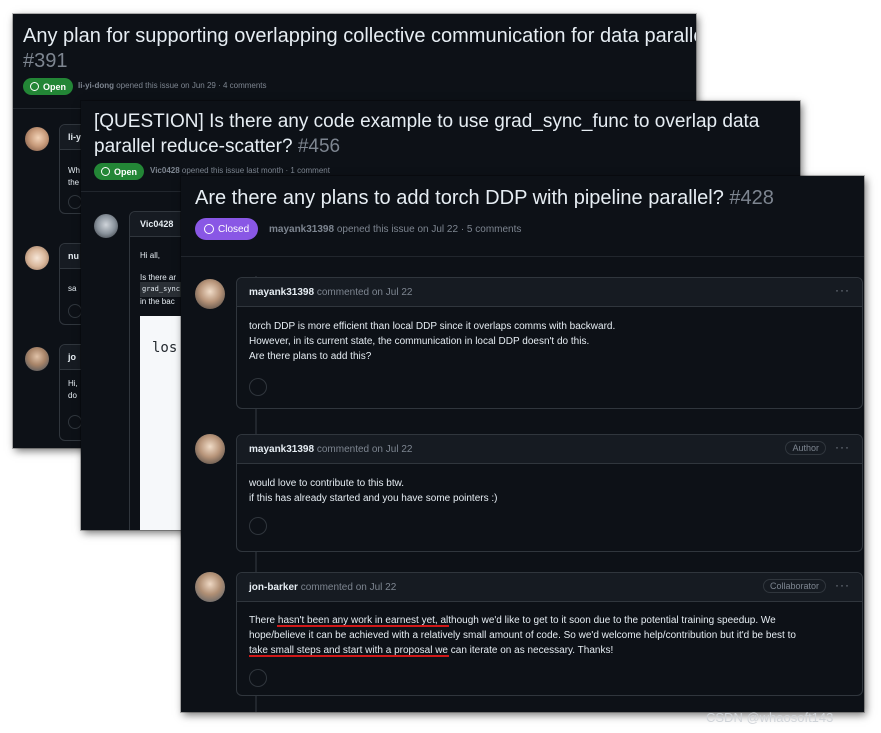 The image size is (881, 733). I want to click on check-circle-icon, so click(209, 229).